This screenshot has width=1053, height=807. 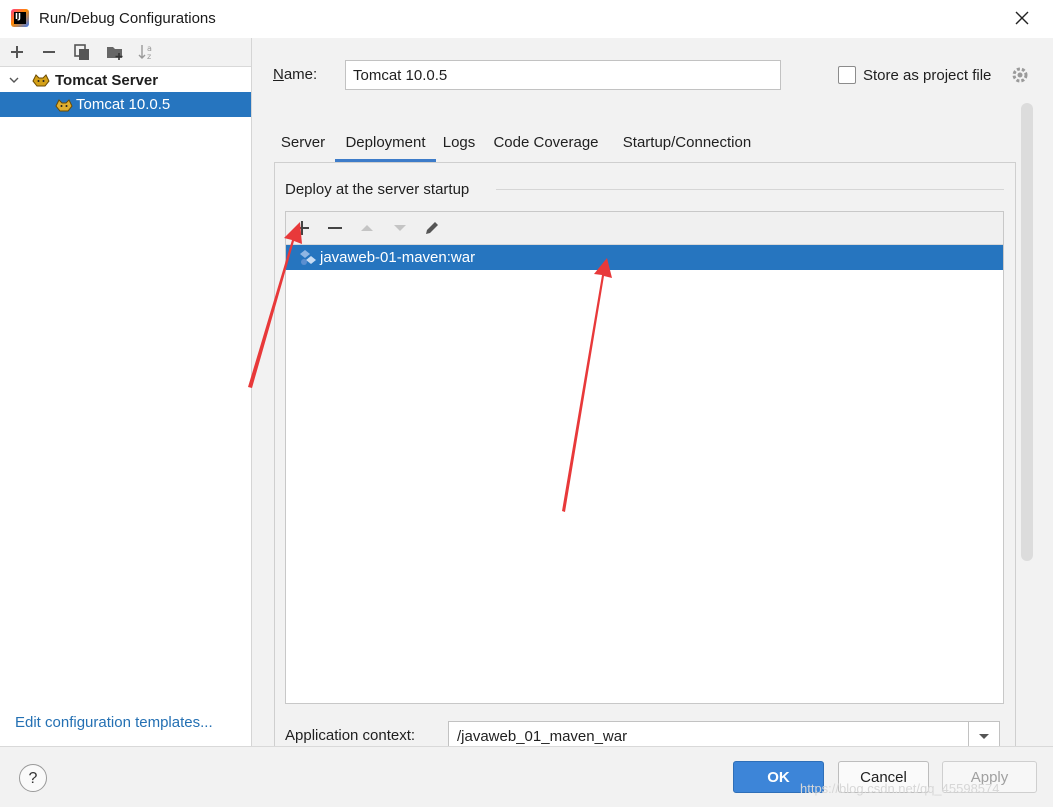 I want to click on tree-group-tomcat-server: Tomcat Server, so click(x=125, y=80).